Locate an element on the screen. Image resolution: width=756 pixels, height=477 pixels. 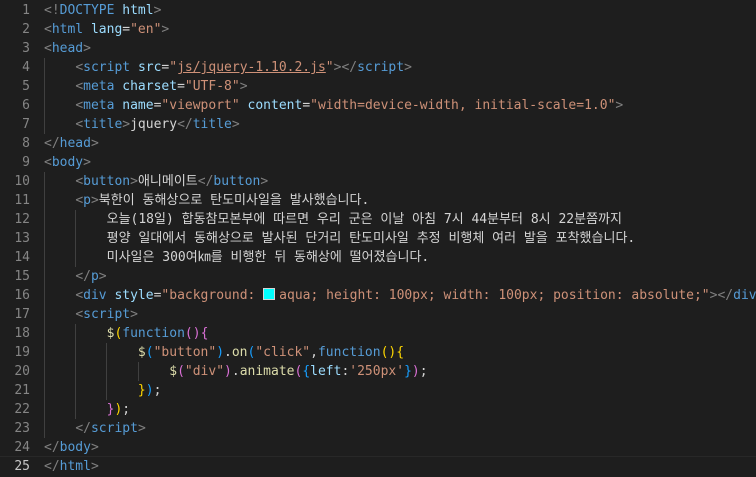
token-eq: = is located at coordinates (181, 86).